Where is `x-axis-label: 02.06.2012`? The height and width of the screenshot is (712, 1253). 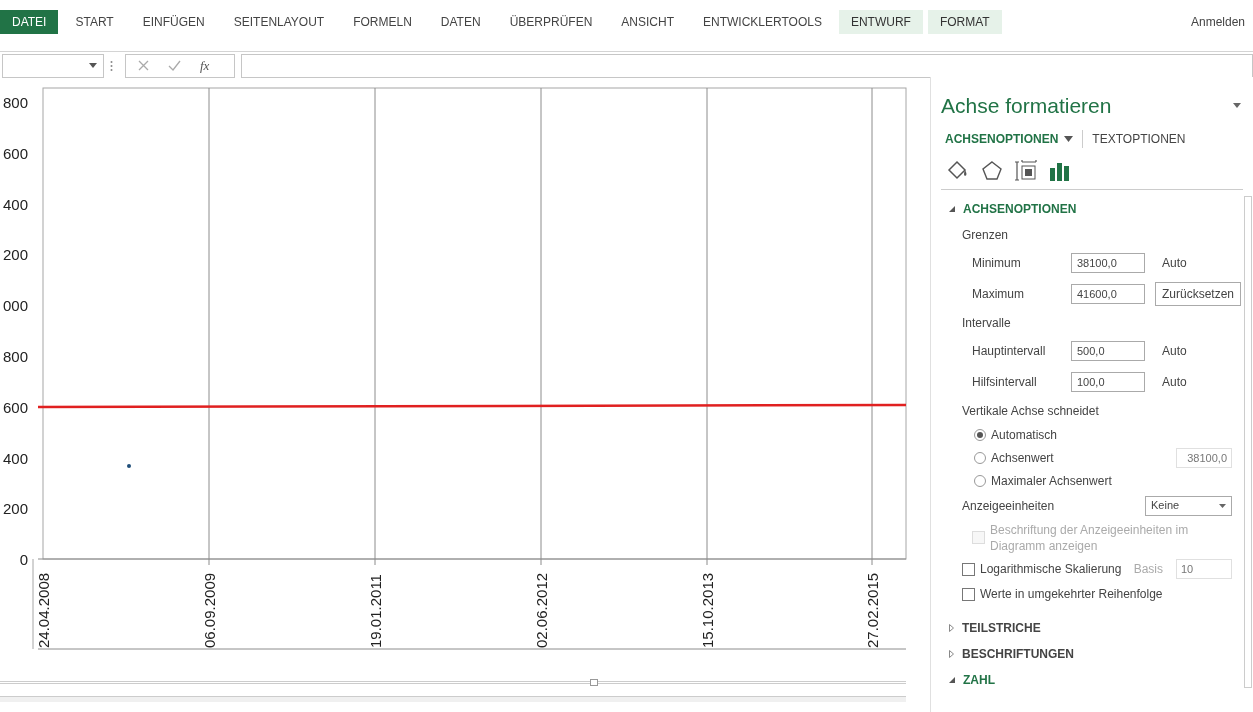
x-axis-label: 02.06.2012 is located at coordinates (541, 610).